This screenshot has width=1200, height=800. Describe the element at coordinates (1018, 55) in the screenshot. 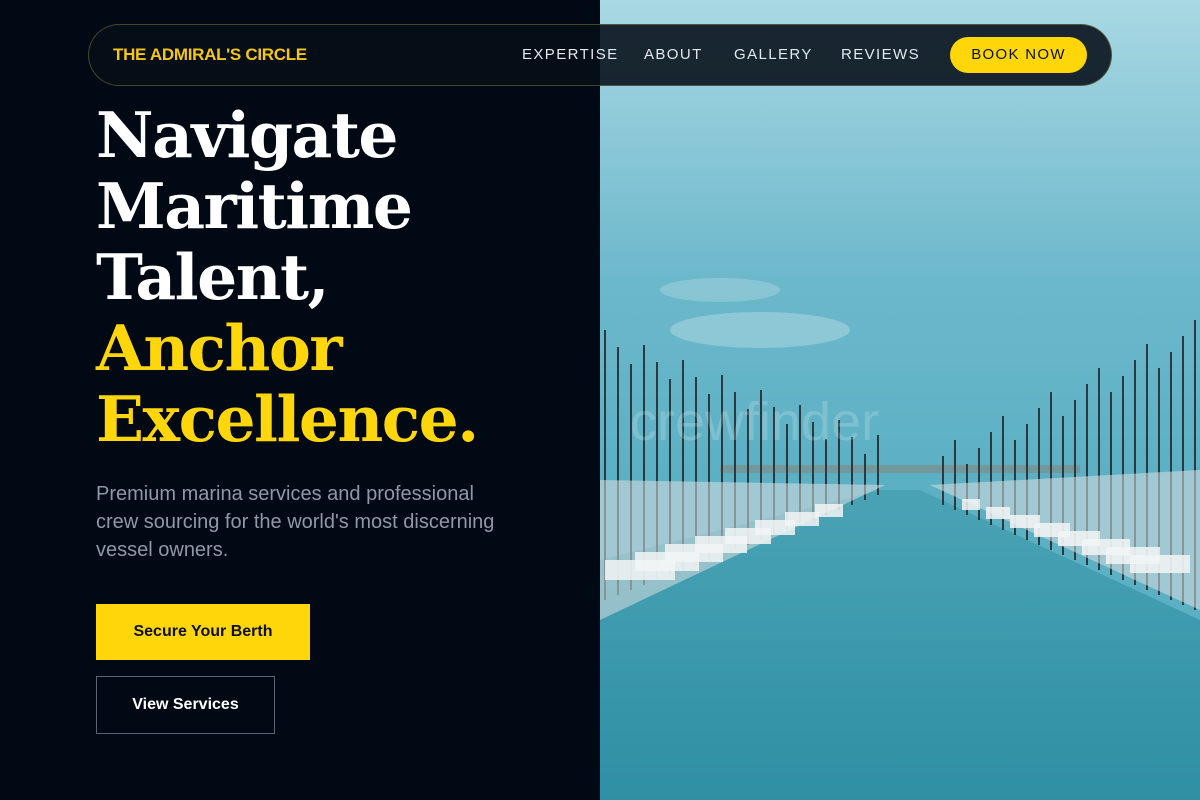

I see `book-now-button: BOOK NOW` at that location.